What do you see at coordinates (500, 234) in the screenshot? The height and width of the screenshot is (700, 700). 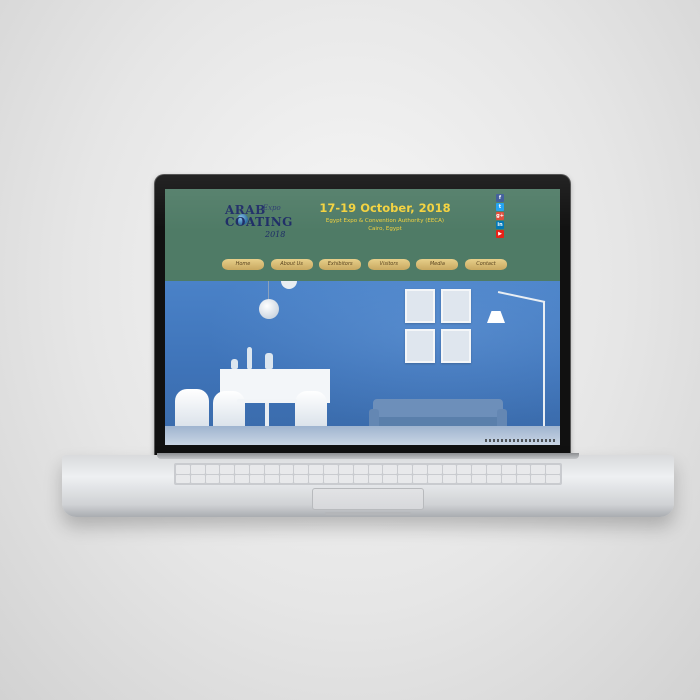 I see `youtube-icon: ▶` at bounding box center [500, 234].